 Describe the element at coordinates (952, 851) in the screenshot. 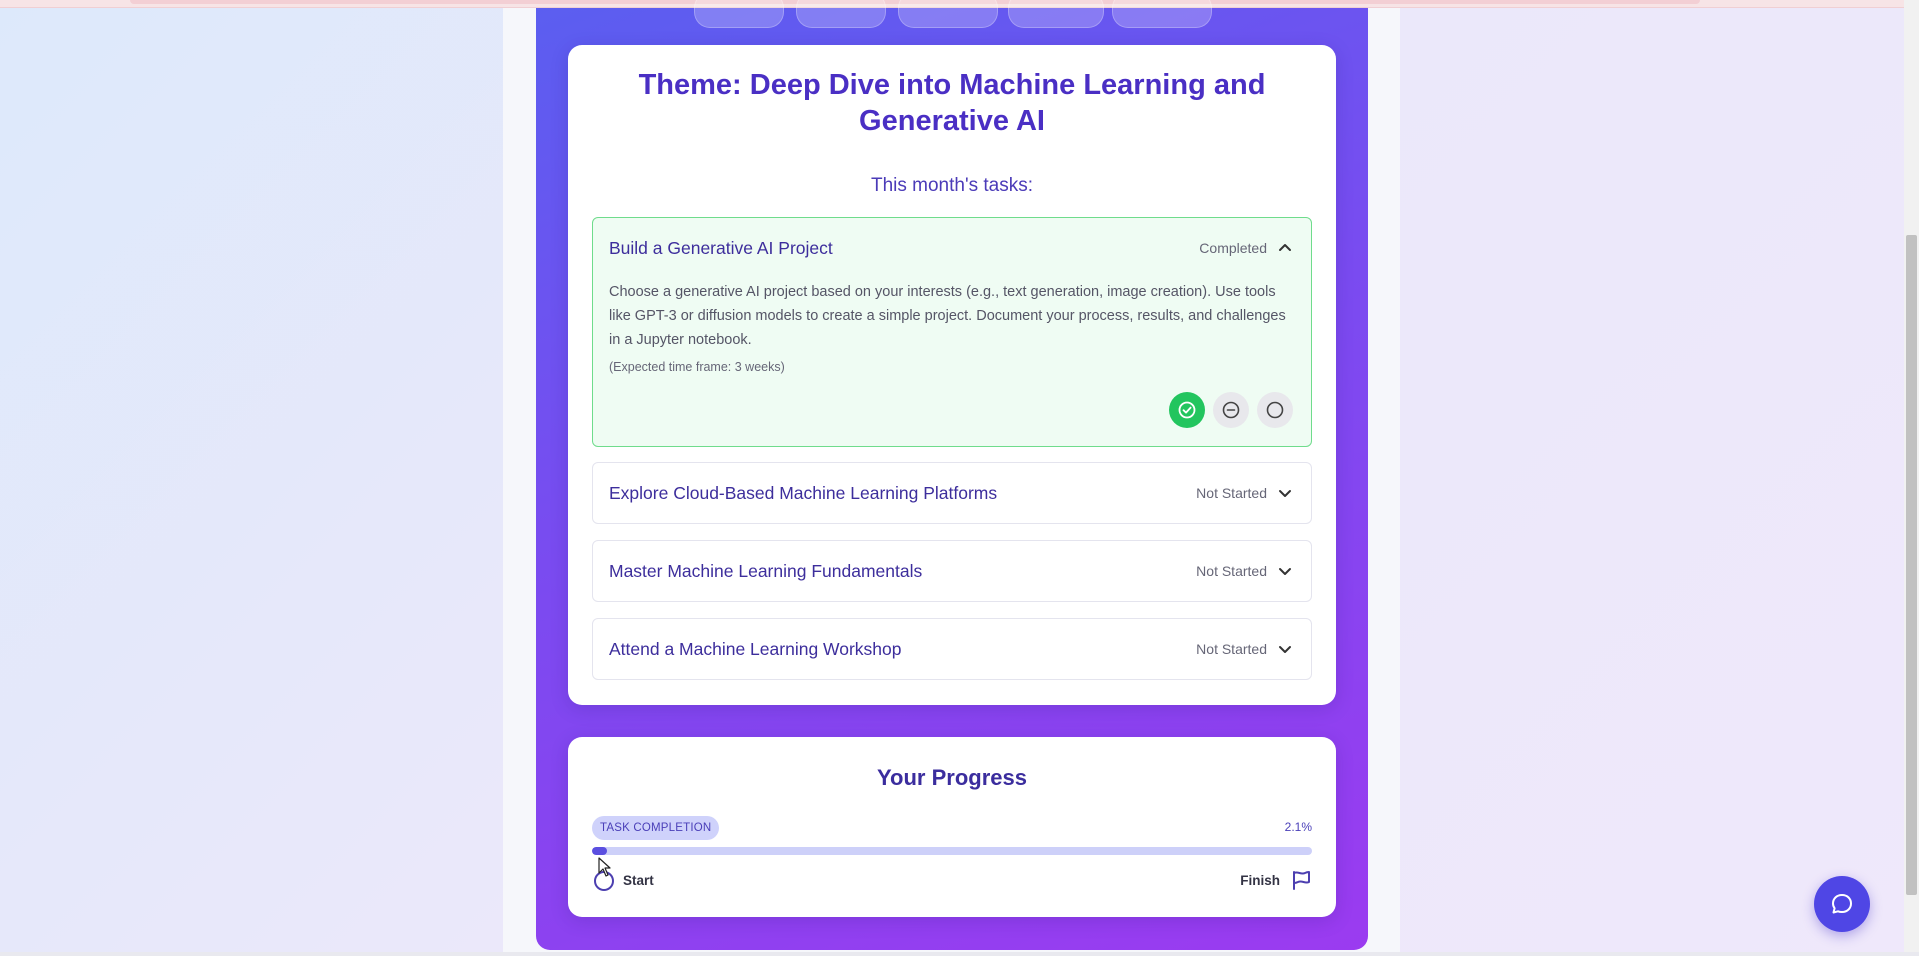

I see `progress-bar` at that location.